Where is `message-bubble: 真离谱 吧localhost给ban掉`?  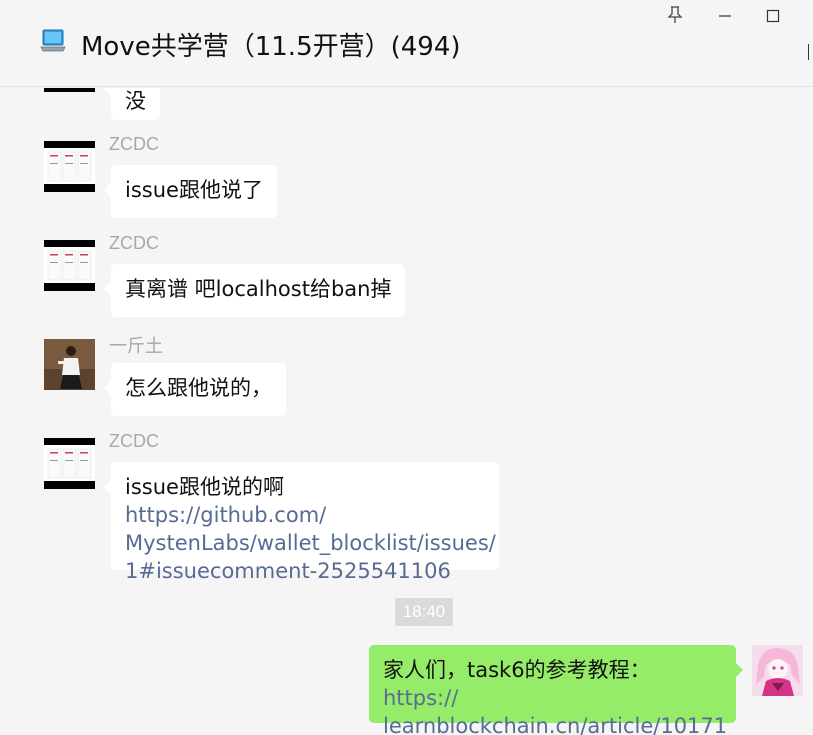
message-bubble: 真离谱 吧localhost给ban掉 is located at coordinates (254, 290).